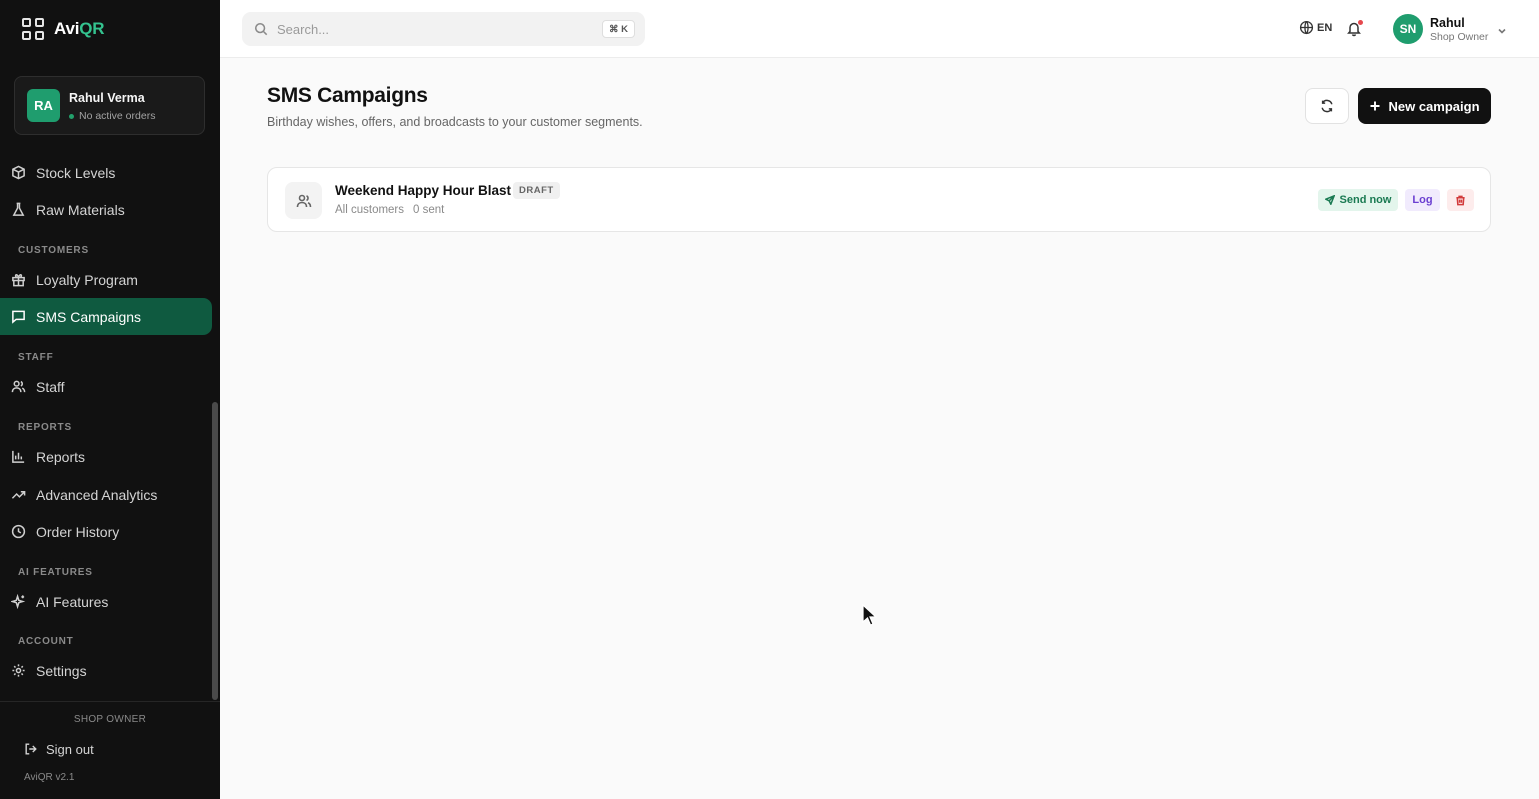 The image size is (1539, 799). I want to click on section-ai-features: AI FEATURES, so click(55, 572).